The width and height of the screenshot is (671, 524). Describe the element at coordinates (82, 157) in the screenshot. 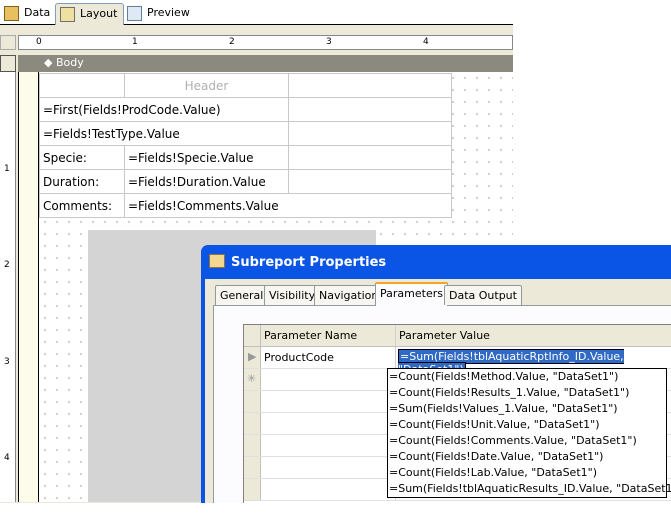

I see `table-cell: Specie:` at that location.